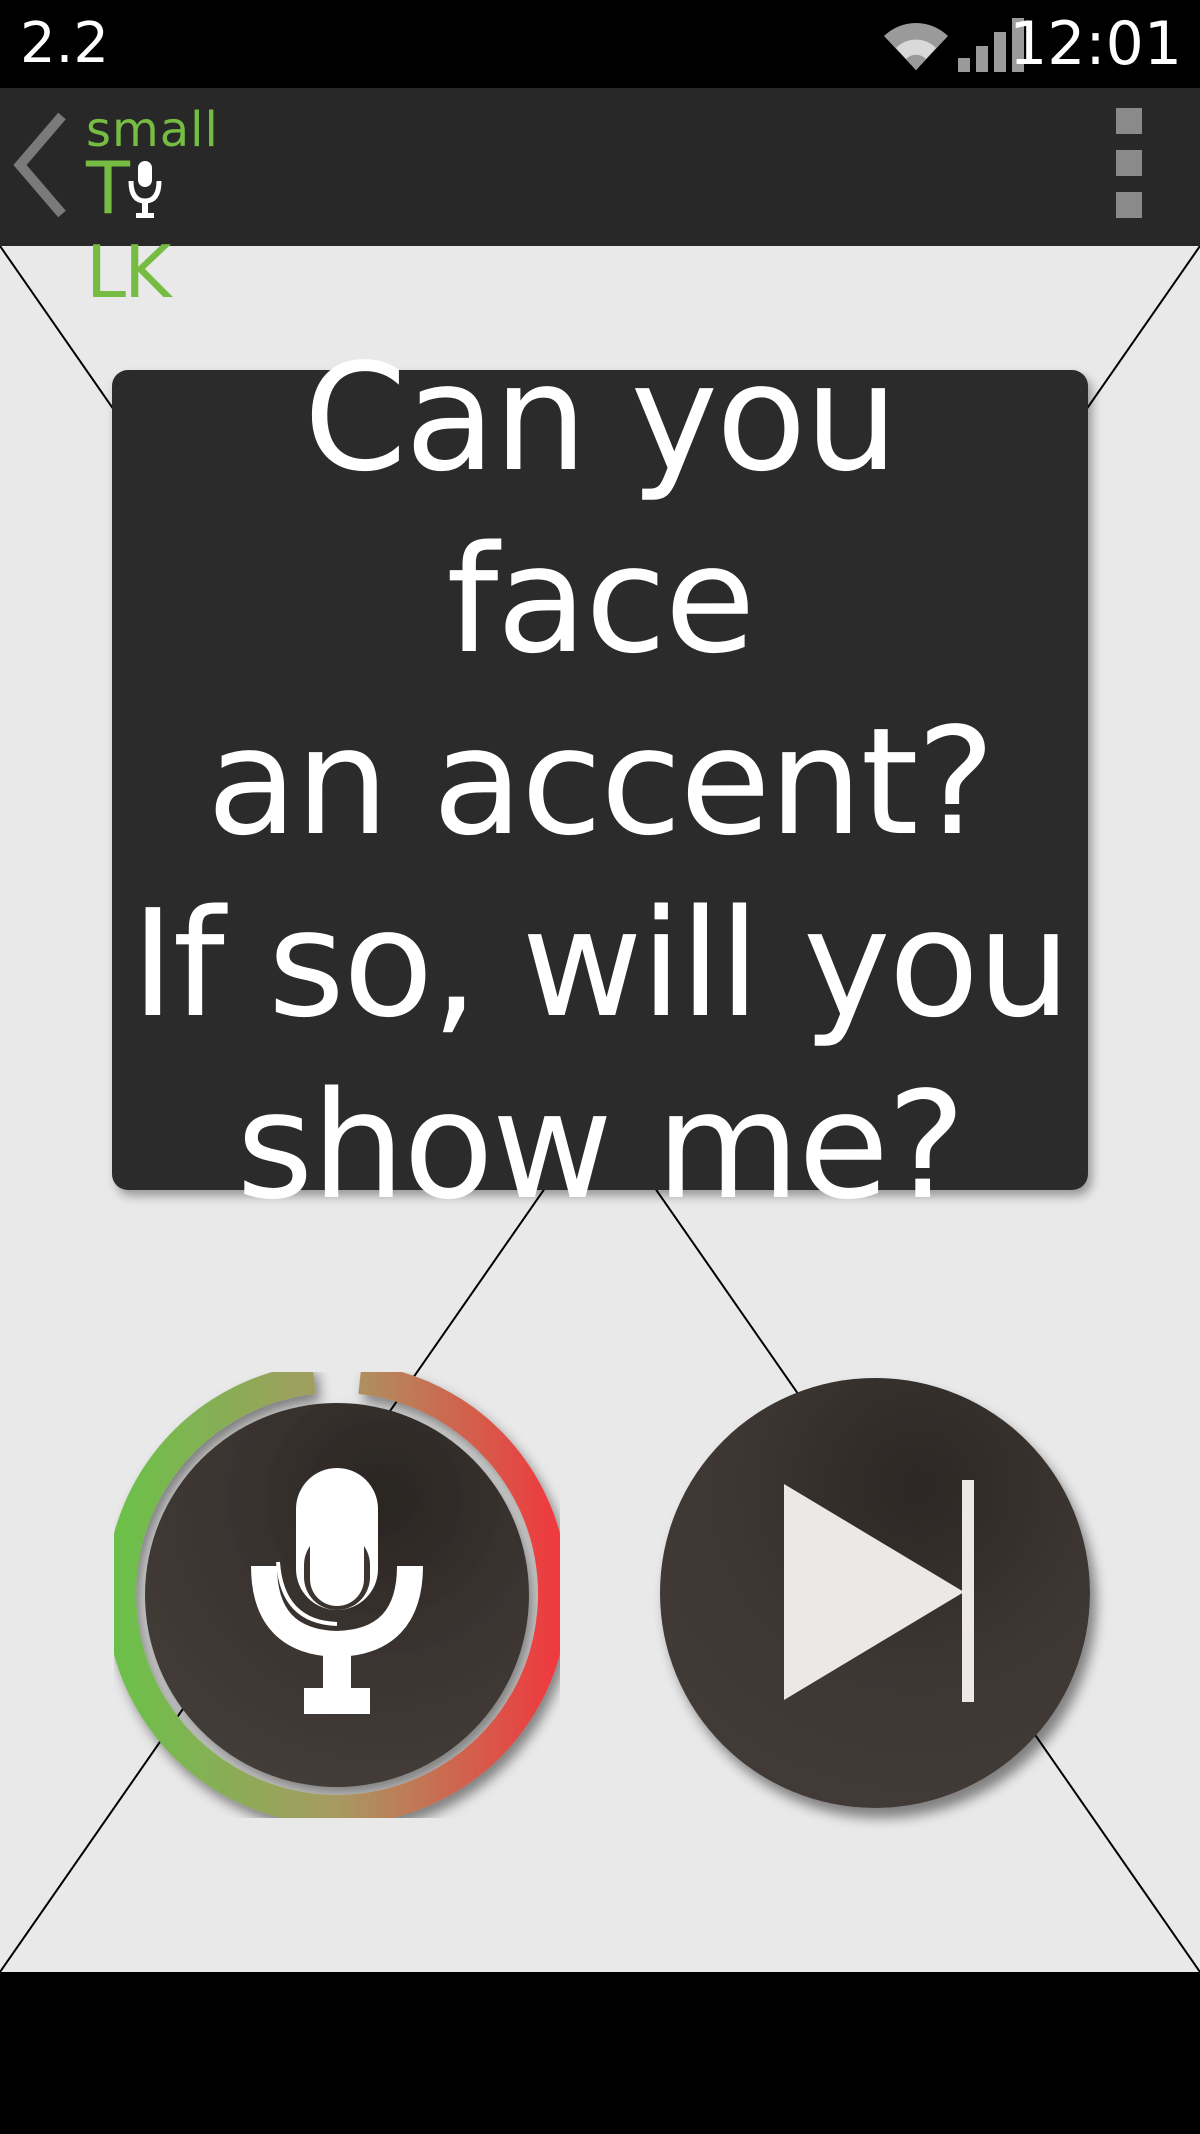 The height and width of the screenshot is (2134, 1200). I want to click on overflow-menu-icon, so click(1132, 163).